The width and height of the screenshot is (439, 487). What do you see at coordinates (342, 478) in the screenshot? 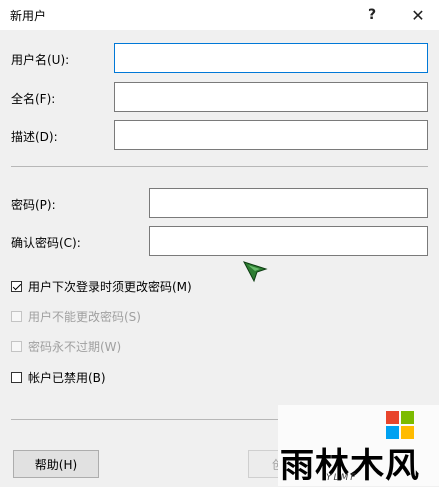
I see `watermark-subtext: YLMF` at bounding box center [342, 478].